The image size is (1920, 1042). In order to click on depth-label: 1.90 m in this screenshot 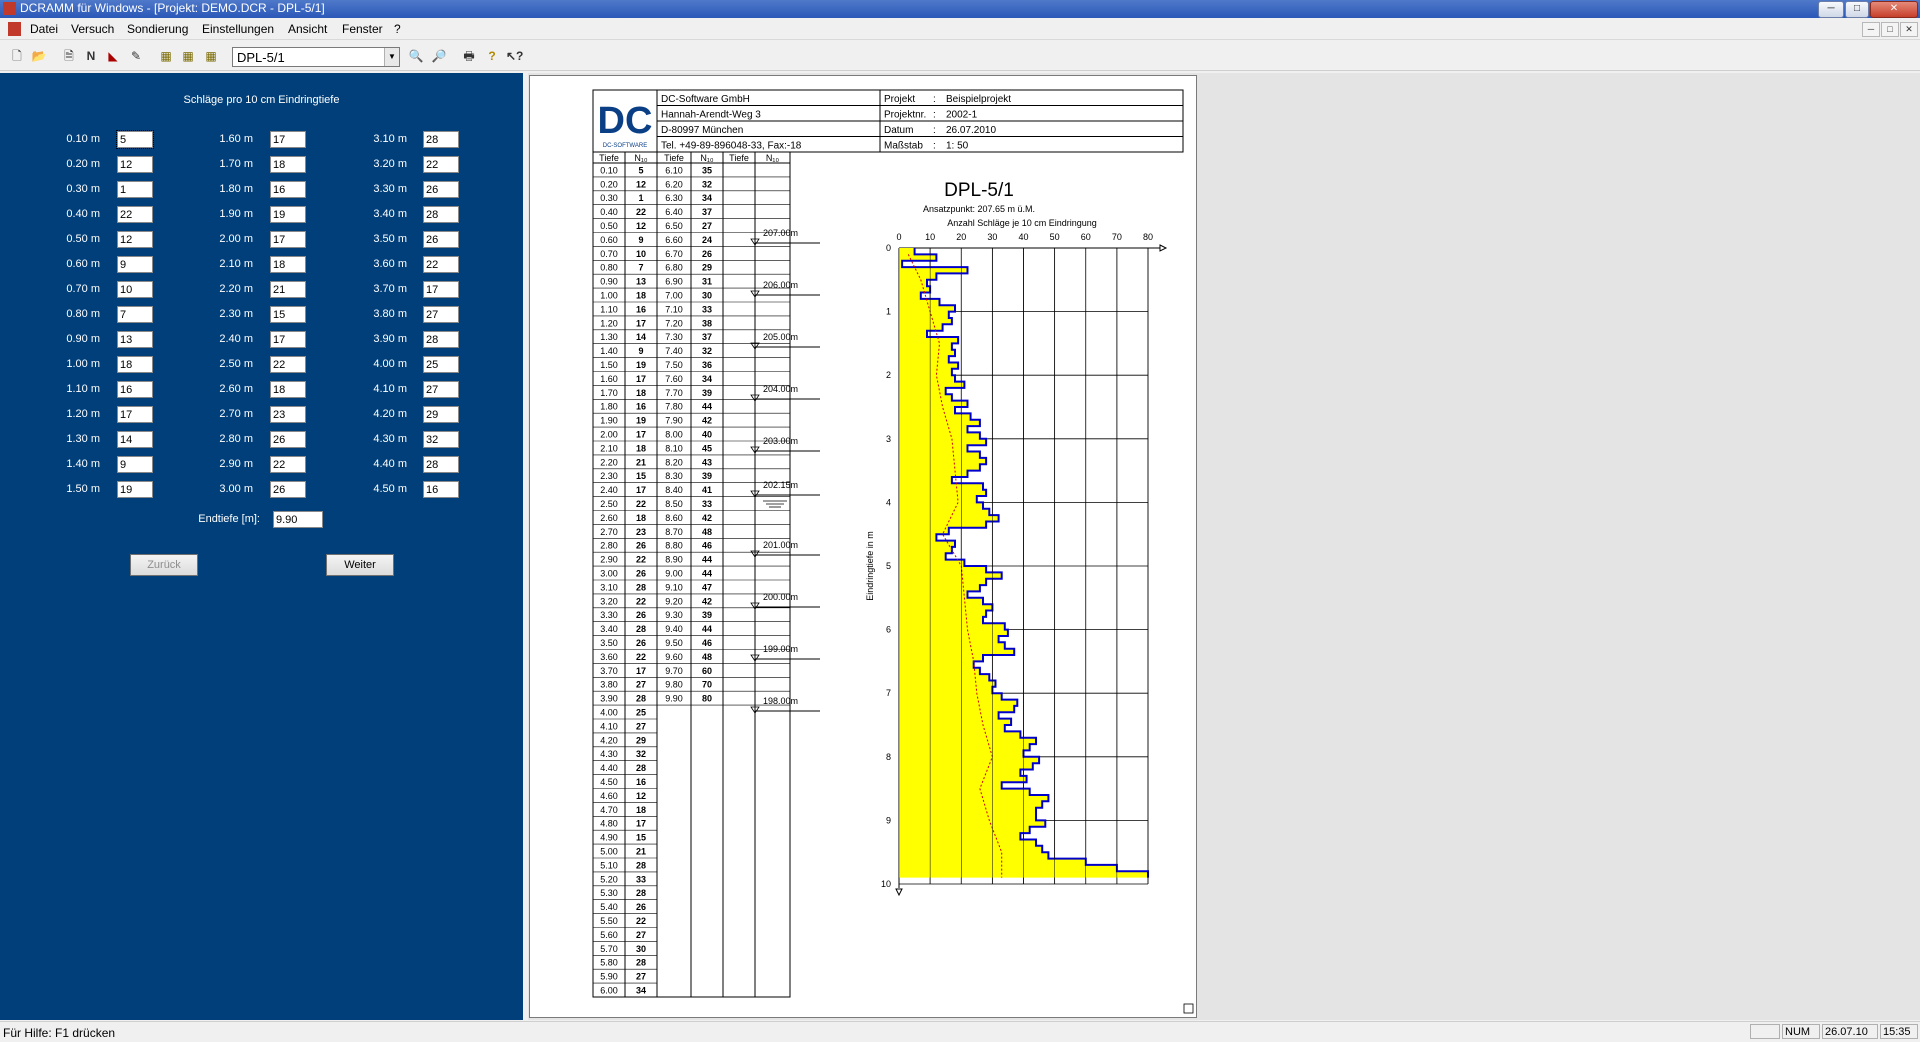, I will do `click(236, 214)`.